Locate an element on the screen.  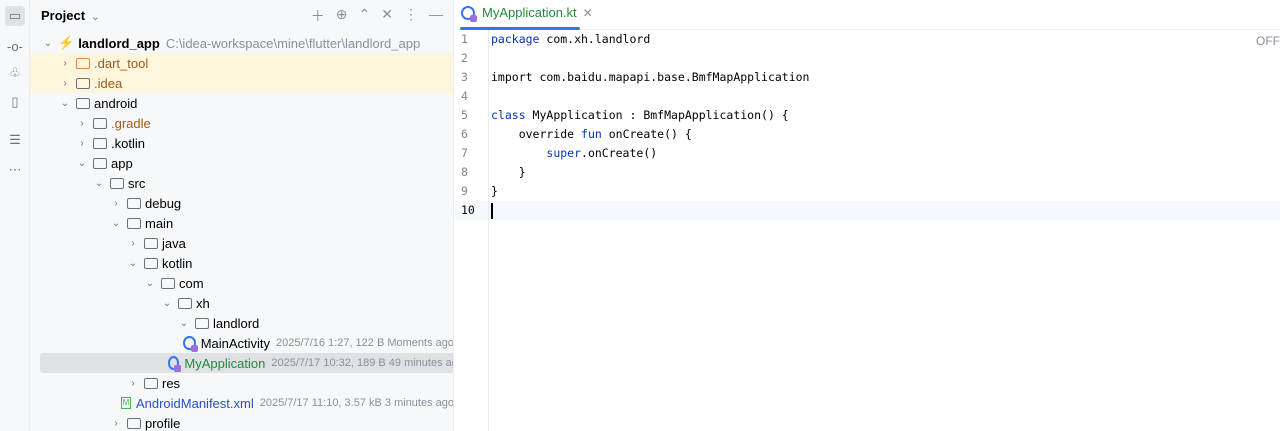
tree-item: ⌄ app is located at coordinates (241, 163).